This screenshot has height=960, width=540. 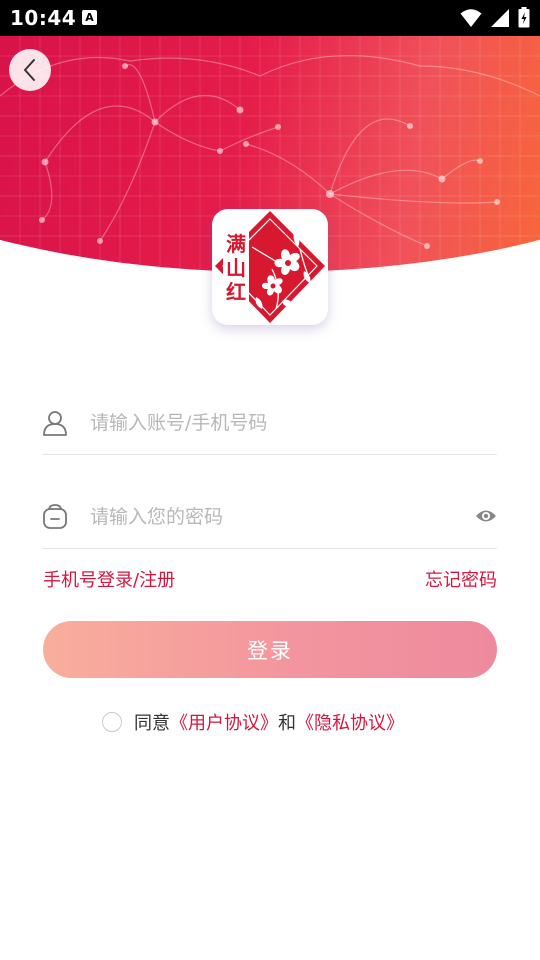 I want to click on wifi-icon, so click(x=471, y=17).